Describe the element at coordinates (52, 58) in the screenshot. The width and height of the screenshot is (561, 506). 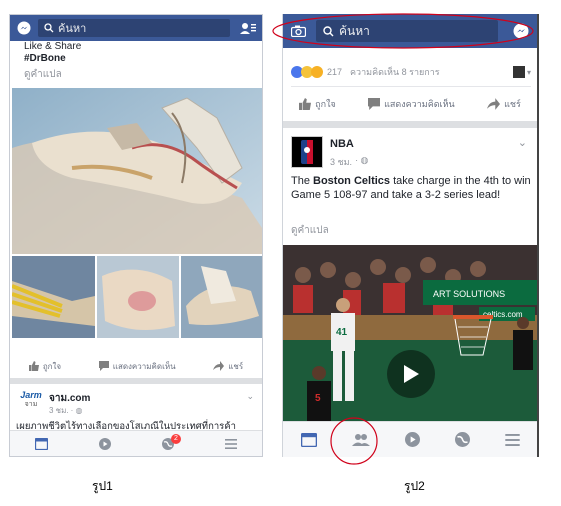
I see `post-hashtag: #DrBone` at that location.